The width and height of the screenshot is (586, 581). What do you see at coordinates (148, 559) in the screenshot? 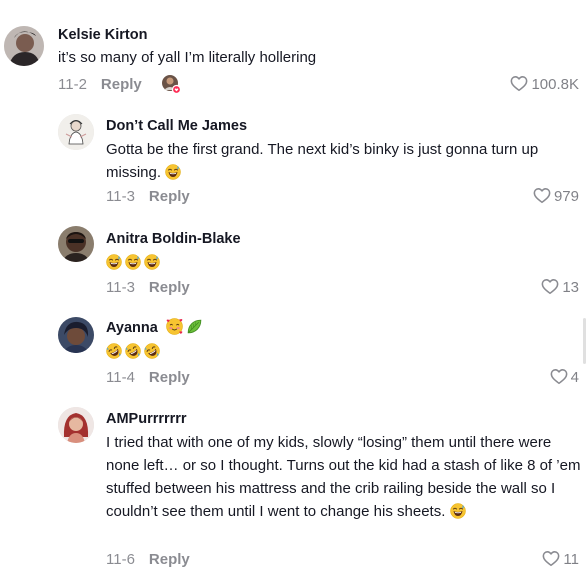
I see `comment-meta: 11-6 Reply` at bounding box center [148, 559].